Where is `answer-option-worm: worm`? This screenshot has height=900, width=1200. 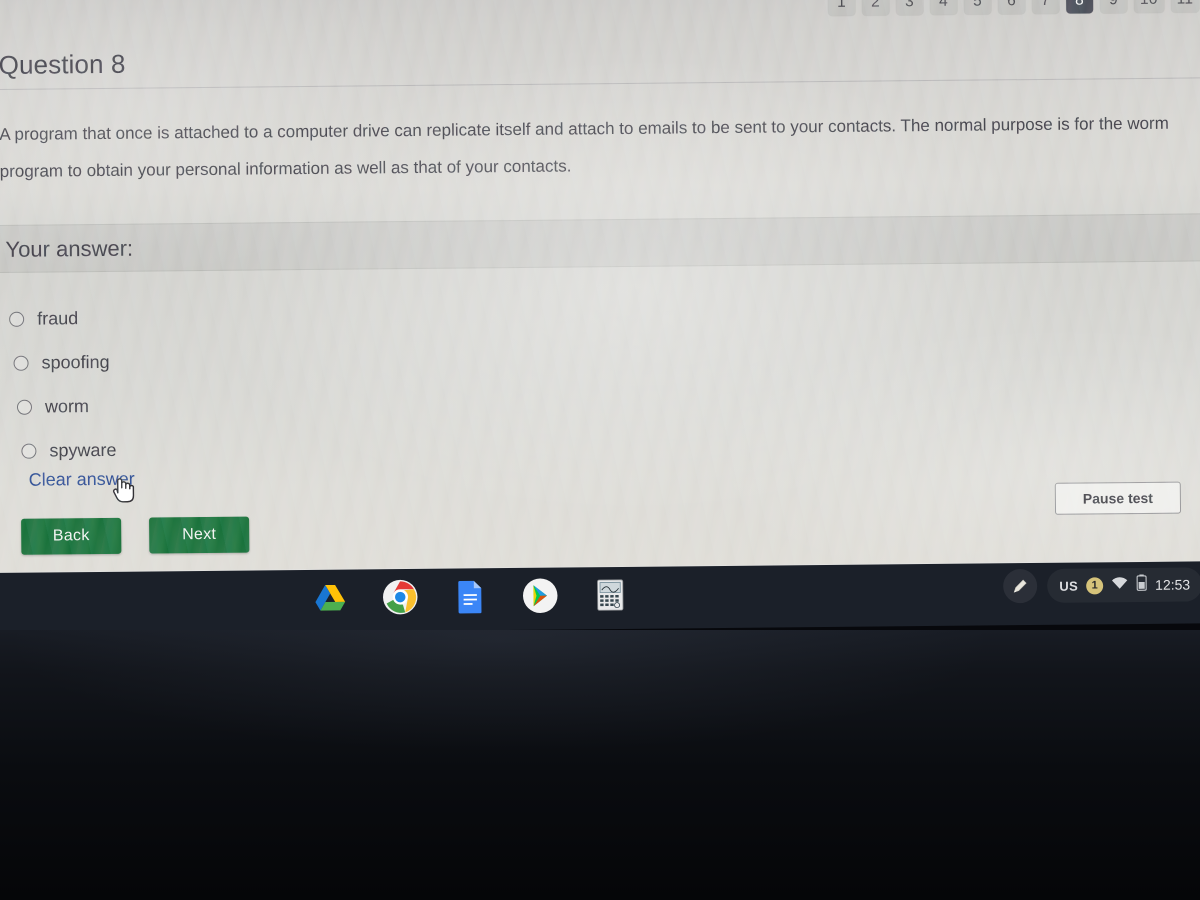
answer-option-worm: worm is located at coordinates (223, 405).